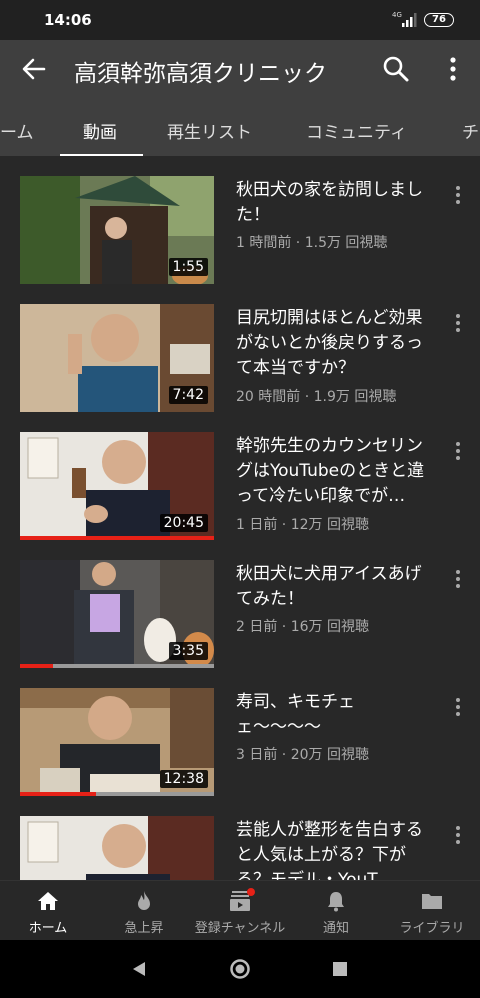 The image size is (480, 998). I want to click on video-title: 芸能人が整形を告白すると人気は上がる？下がる？モデル・YouT, so click(336, 849).